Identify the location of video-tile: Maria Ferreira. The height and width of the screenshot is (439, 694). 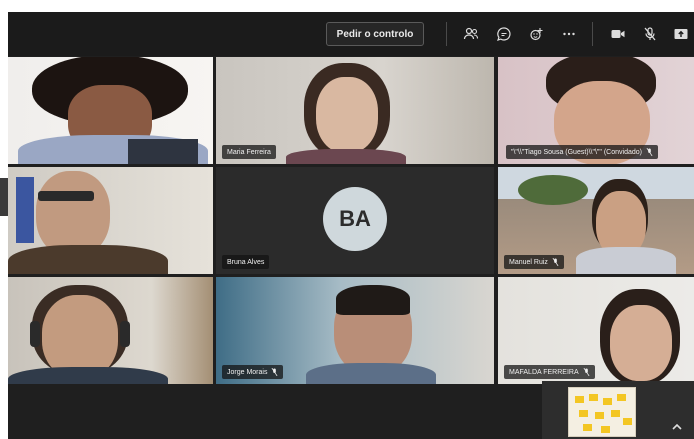
(355, 110).